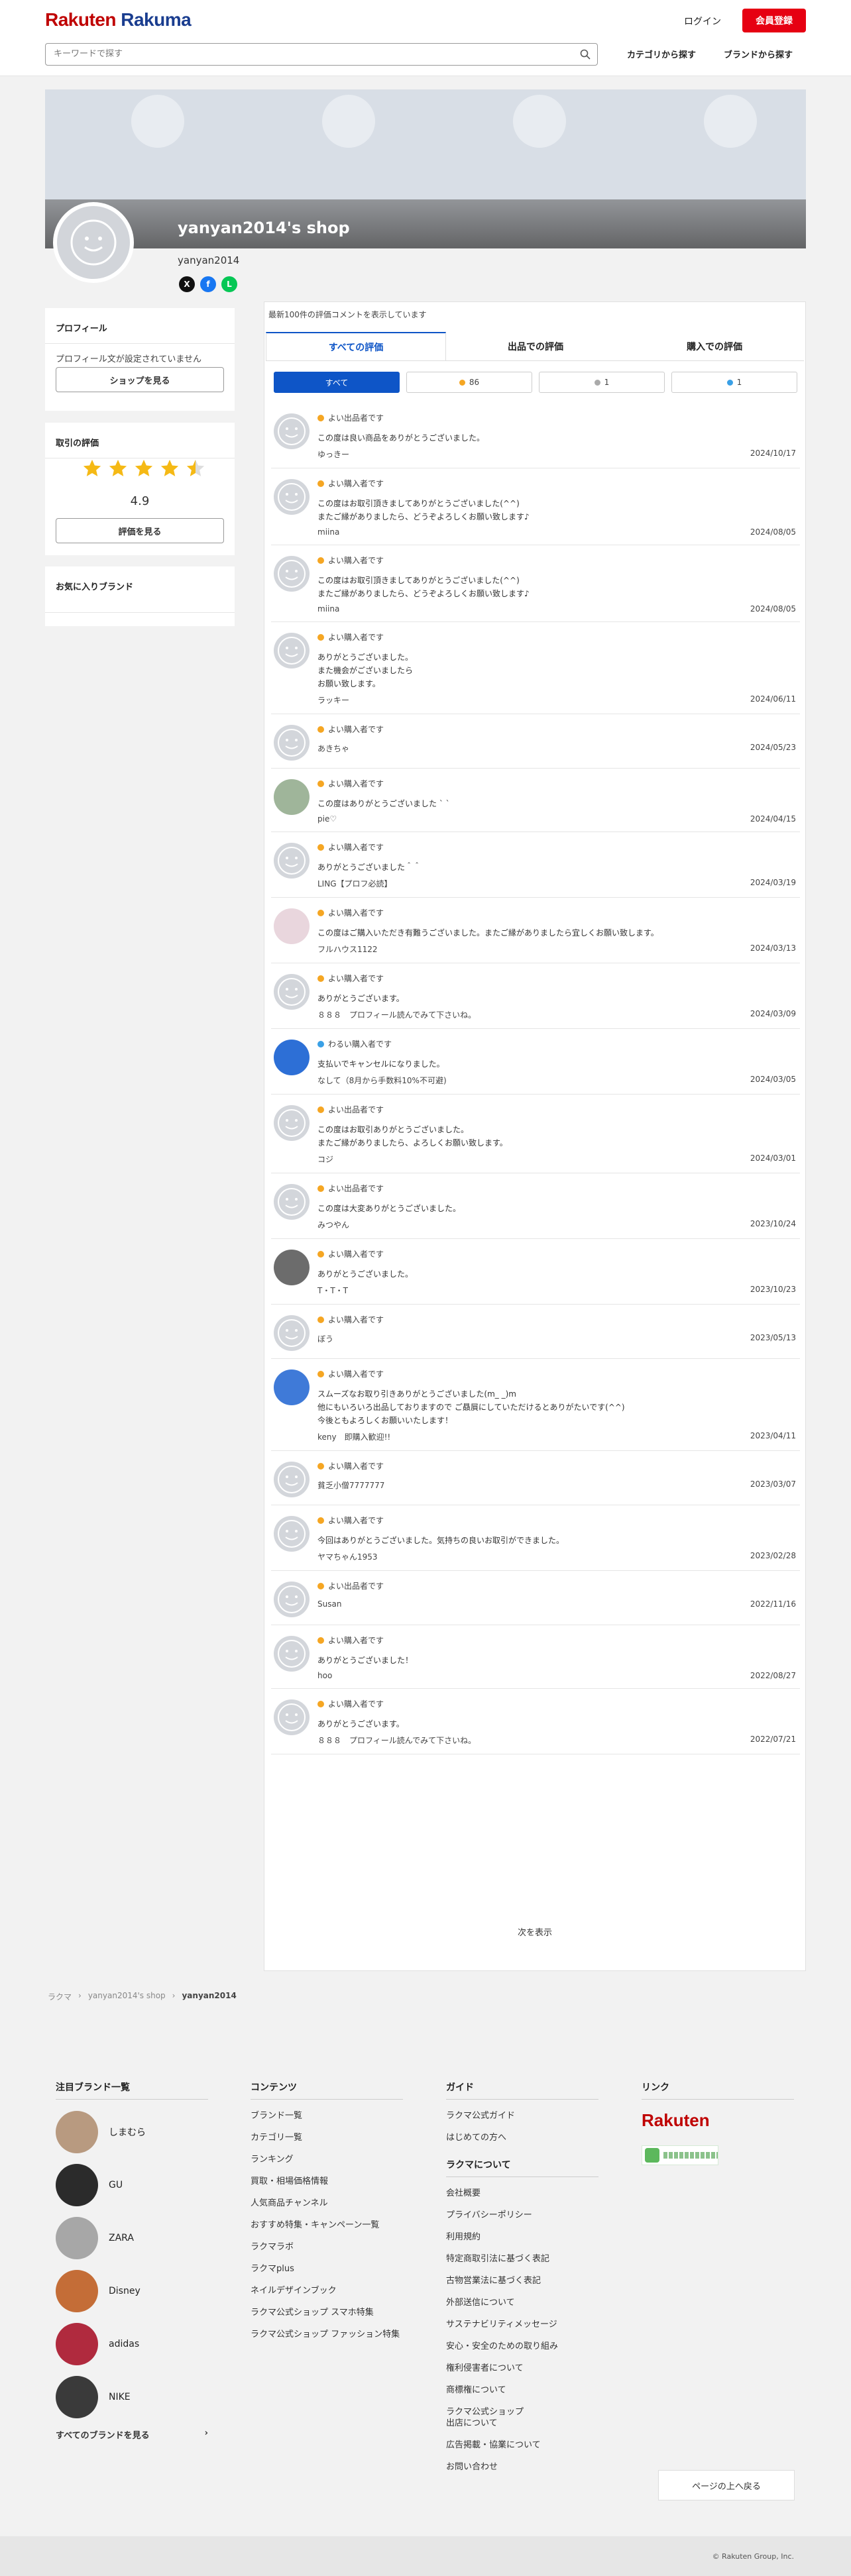 This screenshot has width=851, height=2576. What do you see at coordinates (327, 2159) in the screenshot?
I see `footer-contents-link: ランキング` at bounding box center [327, 2159].